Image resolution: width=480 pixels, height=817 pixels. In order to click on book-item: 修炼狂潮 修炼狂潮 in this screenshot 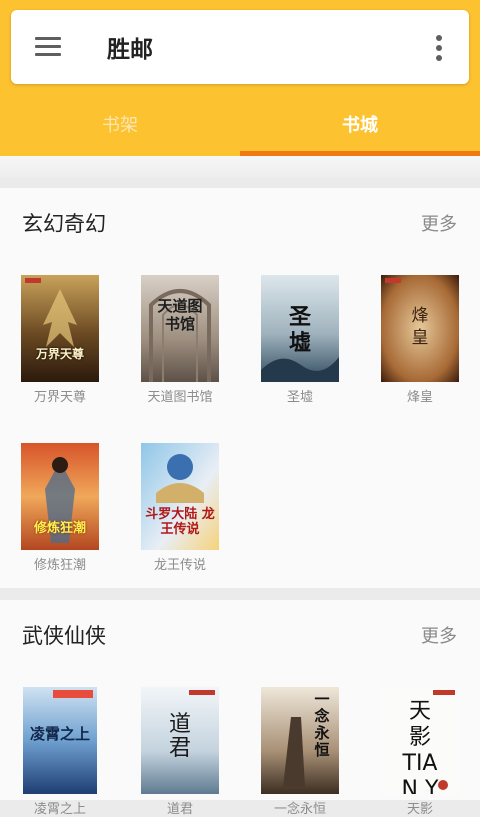, I will do `click(60, 508)`.